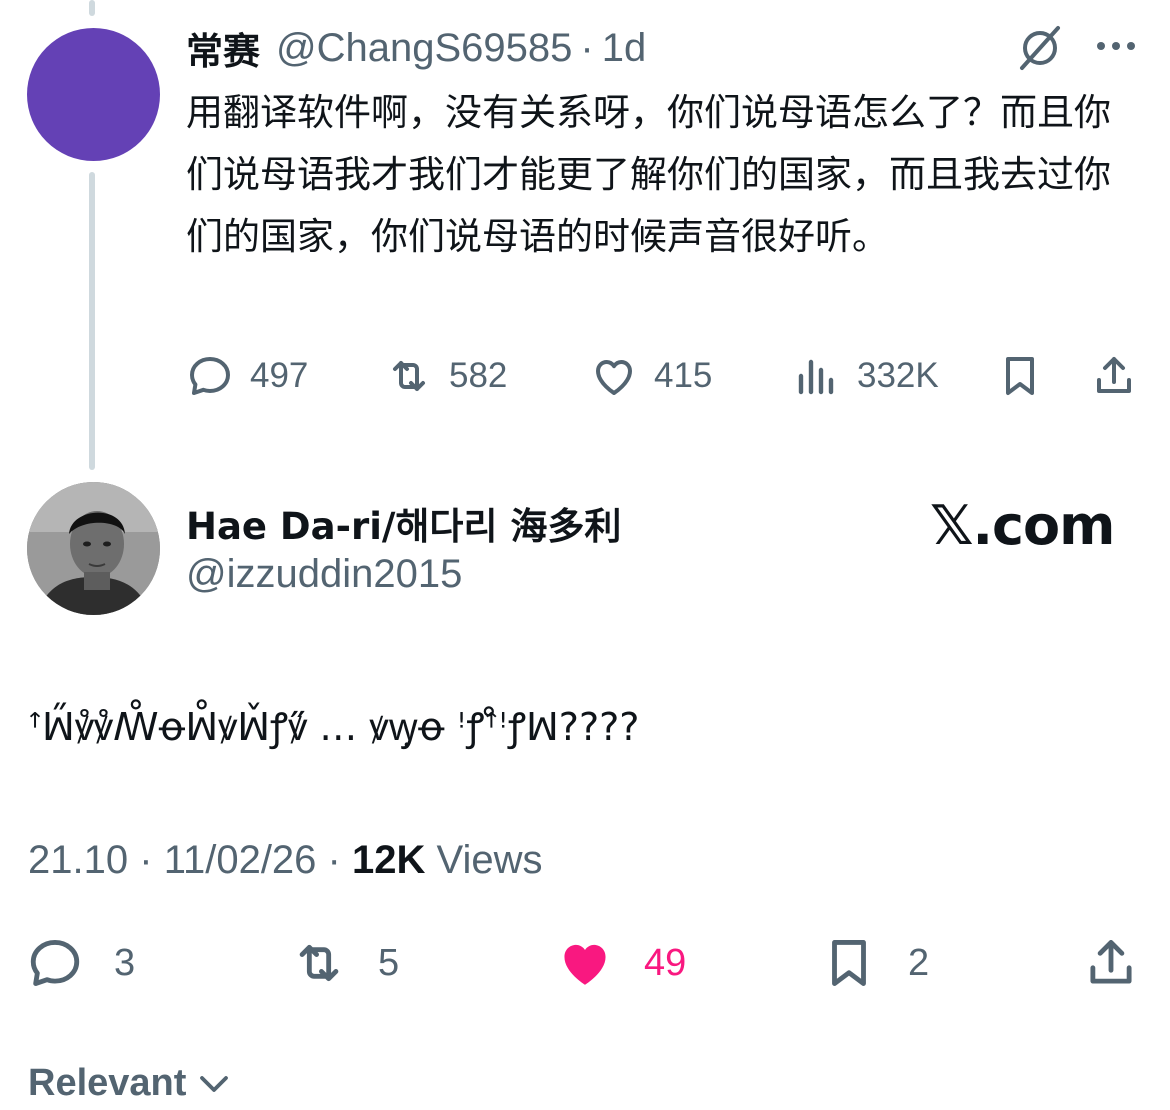 Image resolution: width=1170 pixels, height=1110 pixels. What do you see at coordinates (816, 377) in the screenshot?
I see `views-icon` at bounding box center [816, 377].